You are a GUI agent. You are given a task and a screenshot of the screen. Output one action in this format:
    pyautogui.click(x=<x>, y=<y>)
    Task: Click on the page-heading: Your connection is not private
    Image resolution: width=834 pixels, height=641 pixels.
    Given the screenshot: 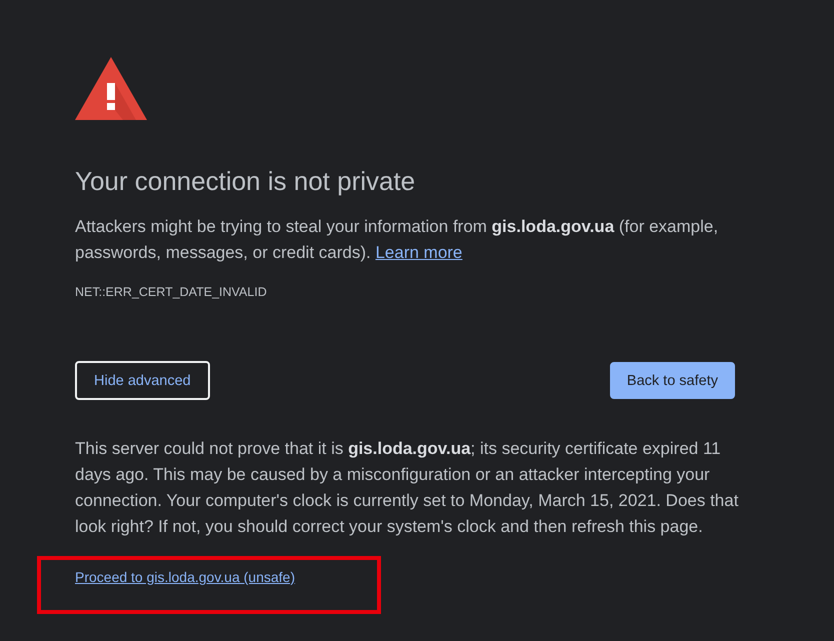 What is the action you would take?
    pyautogui.click(x=245, y=181)
    